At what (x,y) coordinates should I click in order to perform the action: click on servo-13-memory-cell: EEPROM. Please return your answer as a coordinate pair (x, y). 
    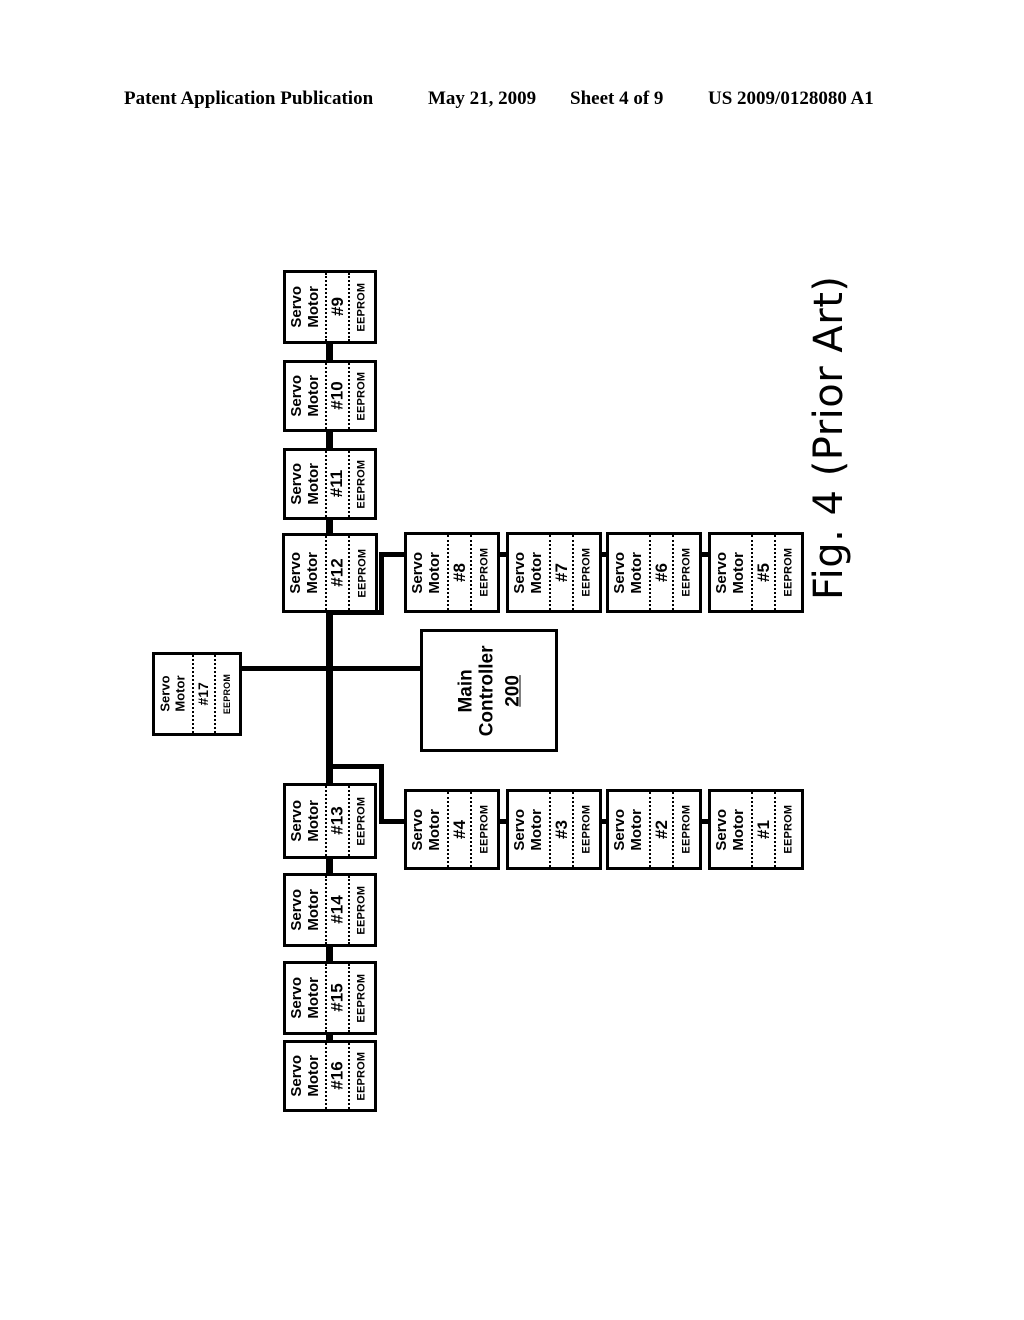
    Looking at the image, I should click on (360, 821).